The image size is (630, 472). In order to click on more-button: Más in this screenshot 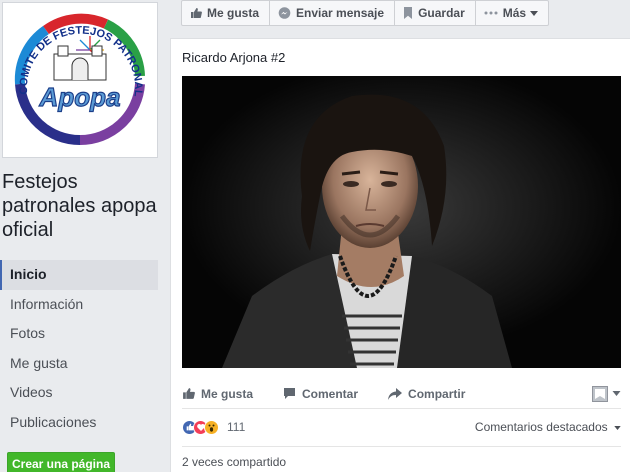, I will do `click(512, 13)`.